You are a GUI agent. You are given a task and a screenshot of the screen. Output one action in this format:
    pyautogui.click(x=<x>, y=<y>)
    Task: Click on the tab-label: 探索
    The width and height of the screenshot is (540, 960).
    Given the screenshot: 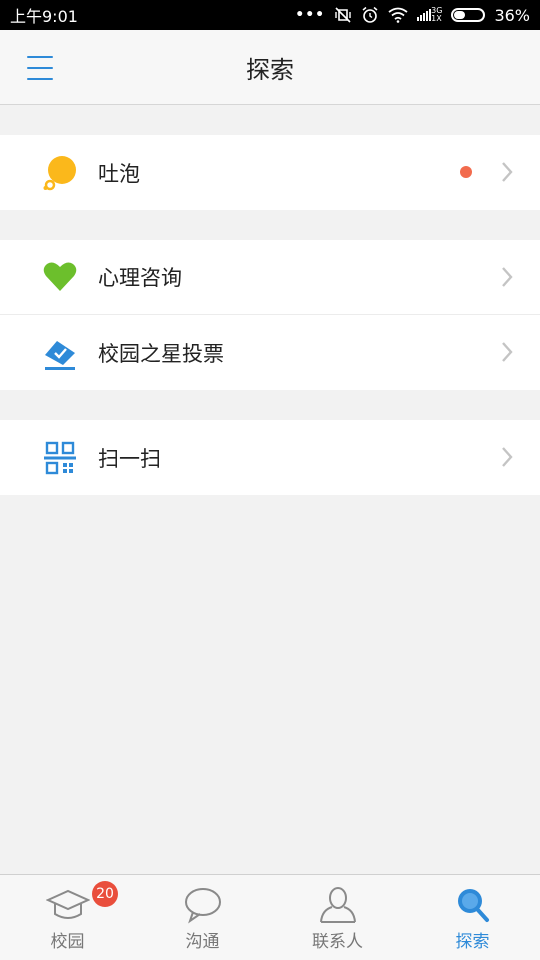 What is the action you would take?
    pyautogui.click(x=472, y=942)
    